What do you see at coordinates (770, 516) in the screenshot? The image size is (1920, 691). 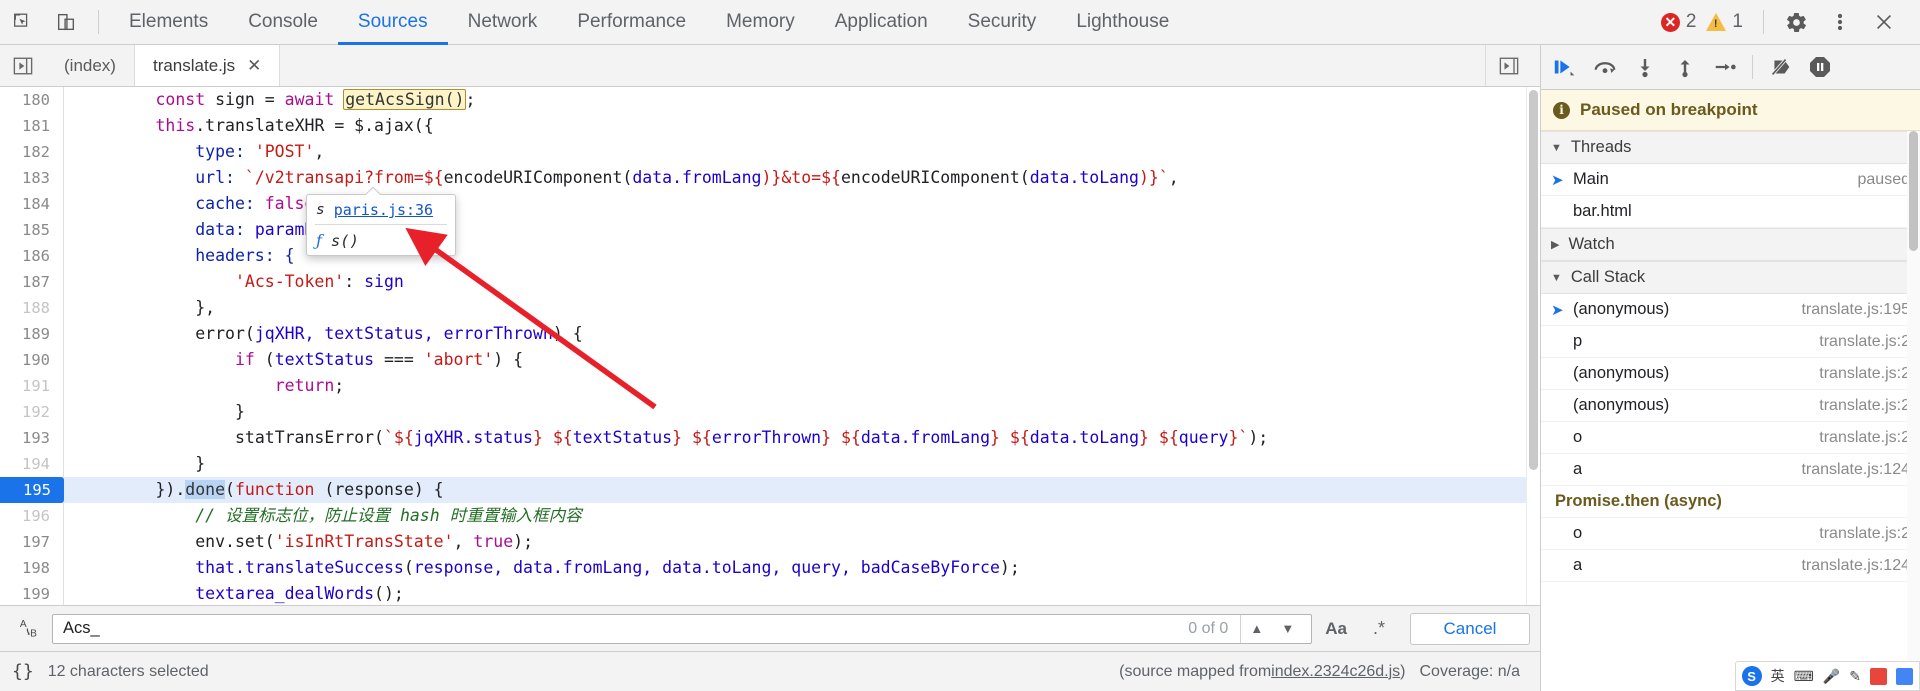 I see `code-line: 196 // 设置标志位，防止设置 hash 时重置输入框内容` at bounding box center [770, 516].